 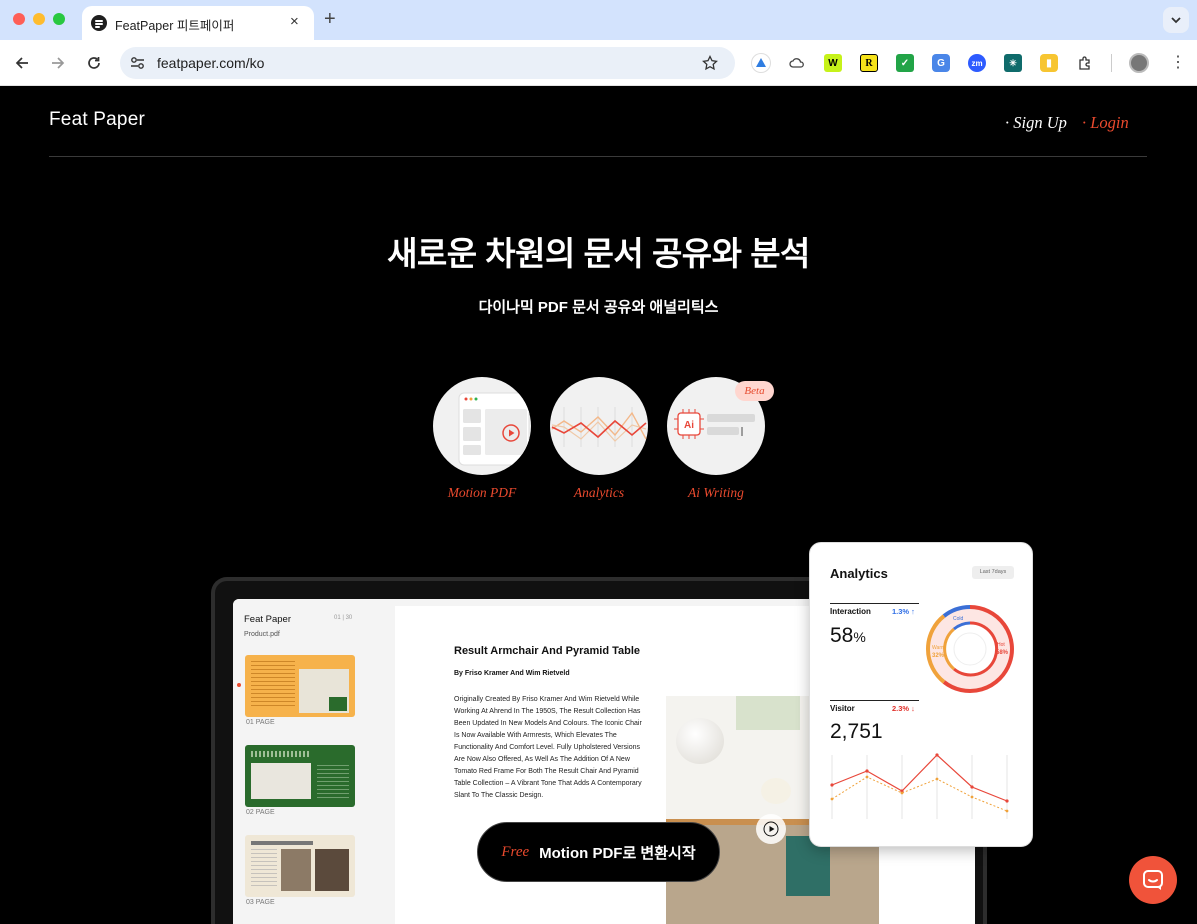 I want to click on reload-button, so click(x=94, y=63).